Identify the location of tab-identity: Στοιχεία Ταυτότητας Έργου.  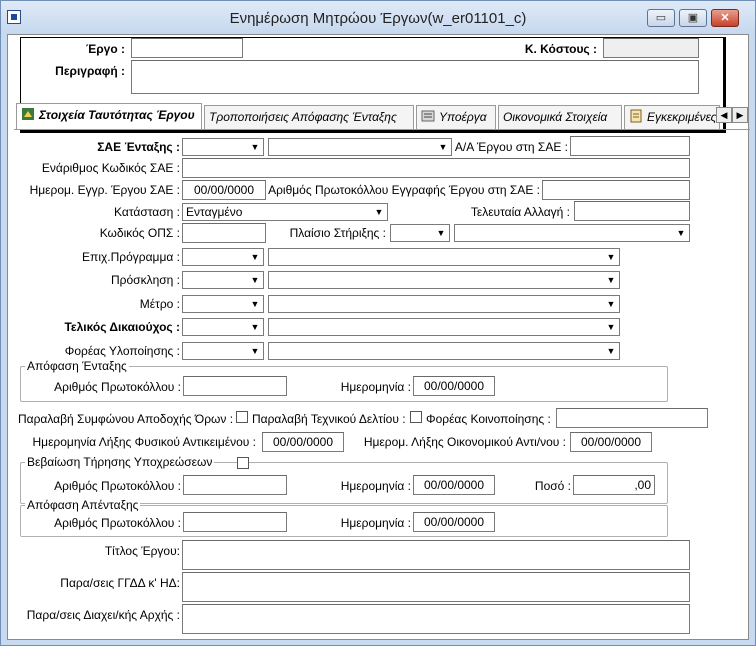
(109, 116).